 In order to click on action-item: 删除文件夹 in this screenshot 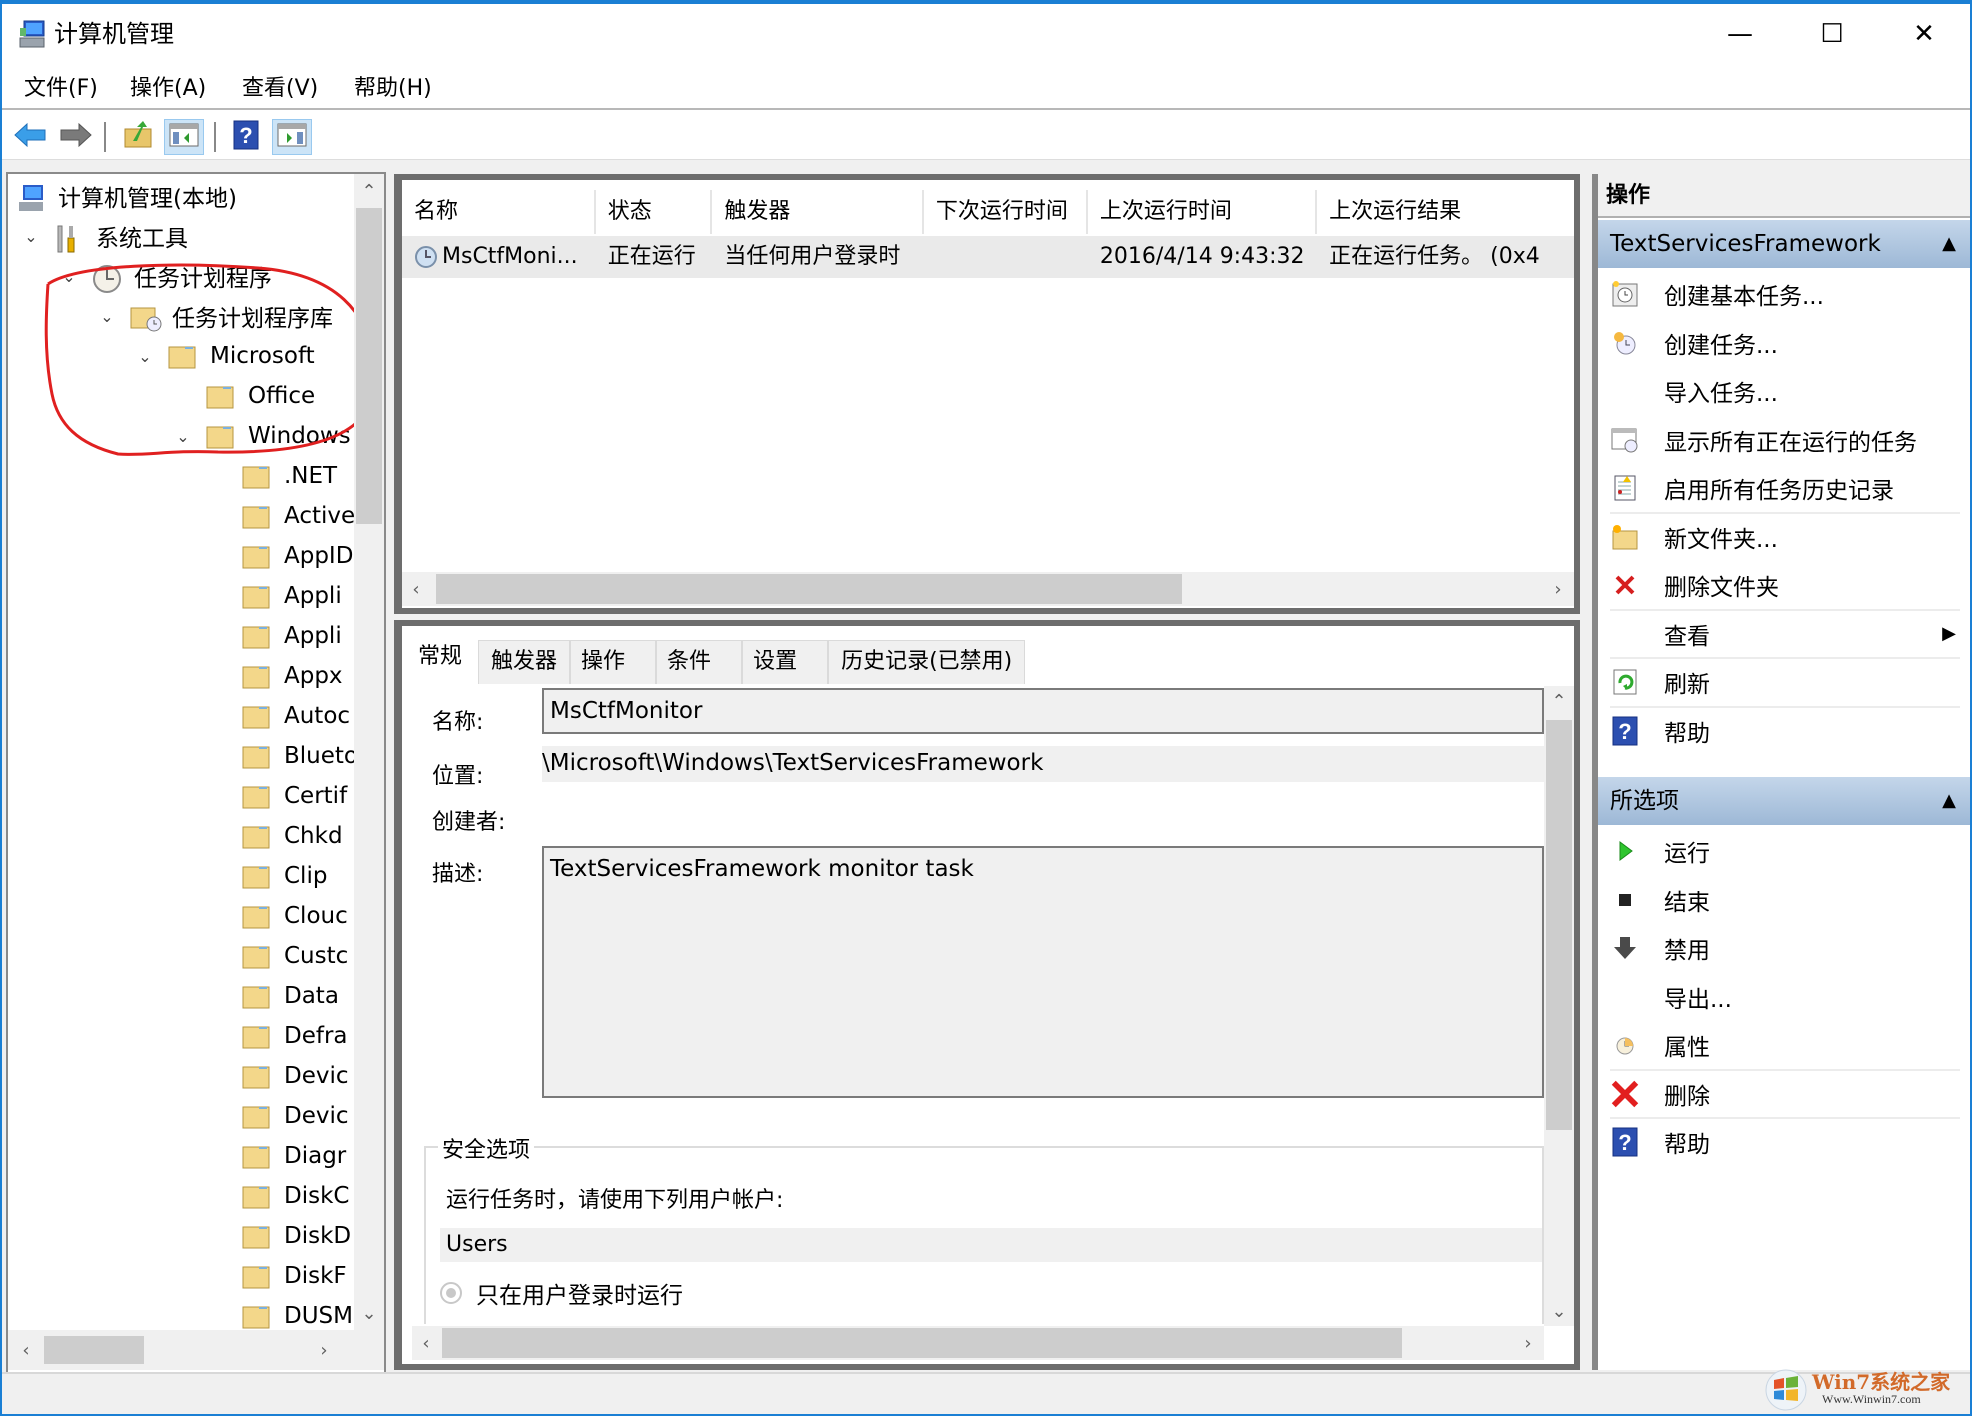, I will do `click(1784, 585)`.